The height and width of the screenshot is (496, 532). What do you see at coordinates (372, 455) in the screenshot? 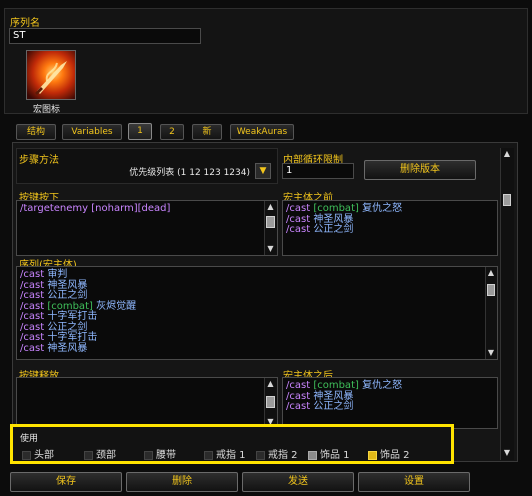
I see `checkbox-trinket2` at bounding box center [372, 455].